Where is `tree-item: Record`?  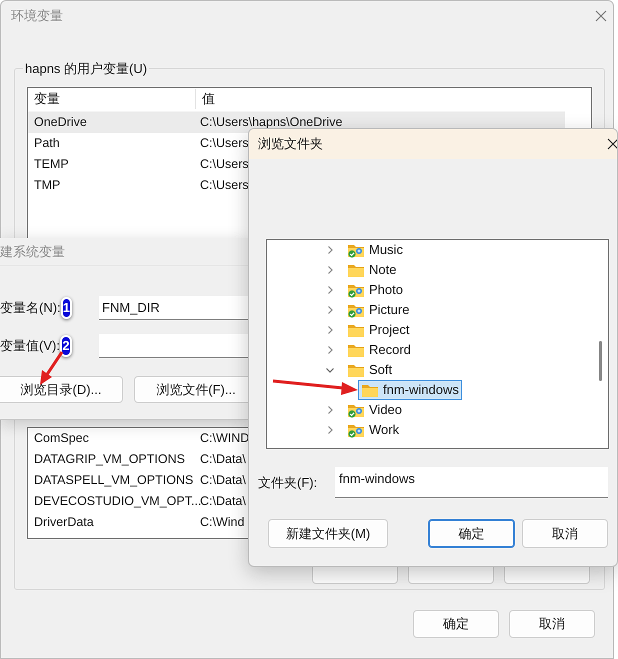 tree-item: Record is located at coordinates (379, 350).